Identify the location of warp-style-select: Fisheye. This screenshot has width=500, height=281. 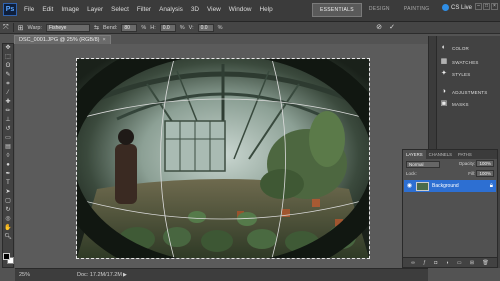
(67, 27).